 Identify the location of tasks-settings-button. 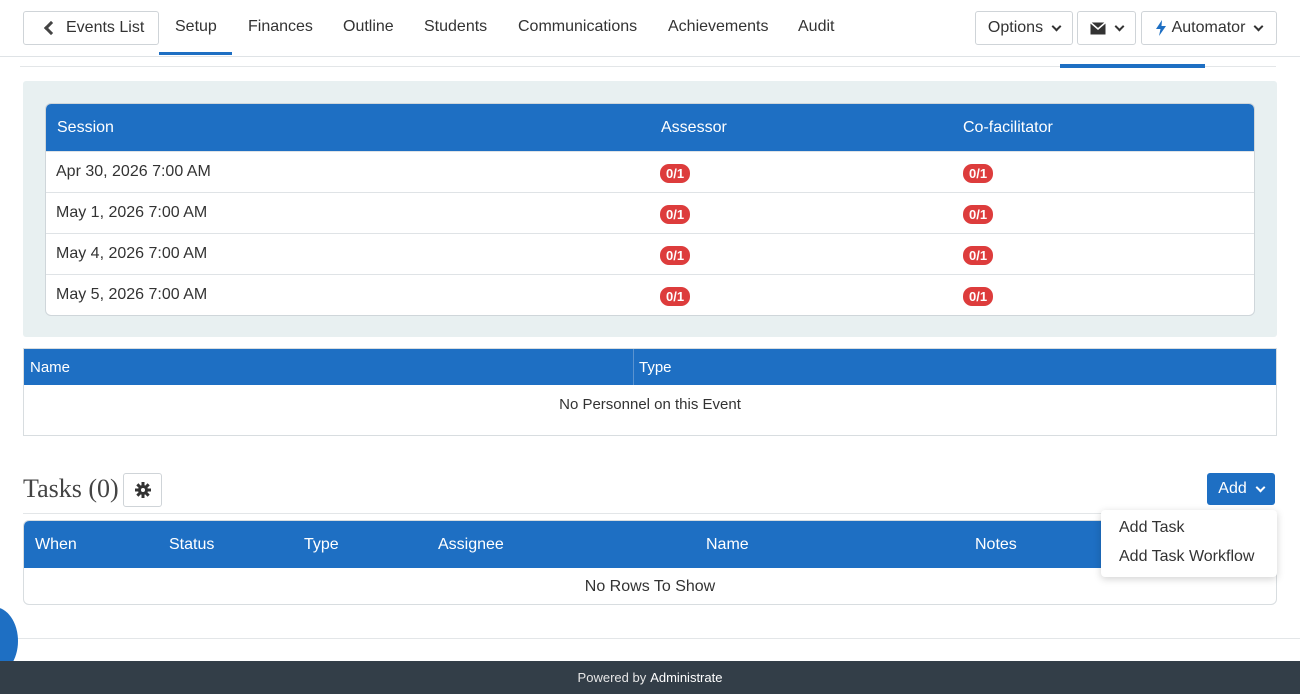
(142, 490).